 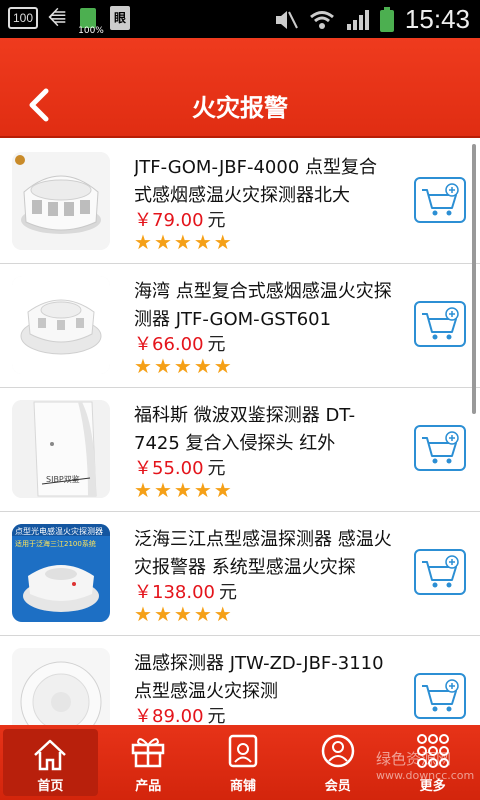 I want to click on document-icon: 眼, so click(x=120, y=18).